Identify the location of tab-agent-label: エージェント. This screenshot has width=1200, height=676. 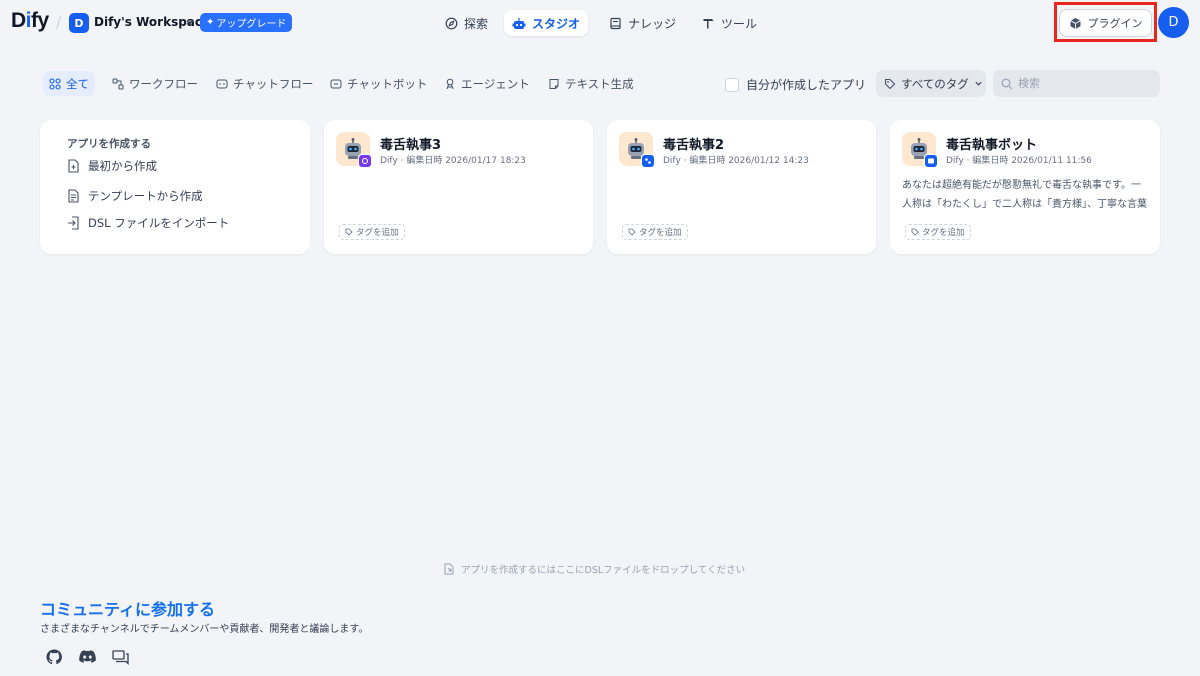
(495, 83).